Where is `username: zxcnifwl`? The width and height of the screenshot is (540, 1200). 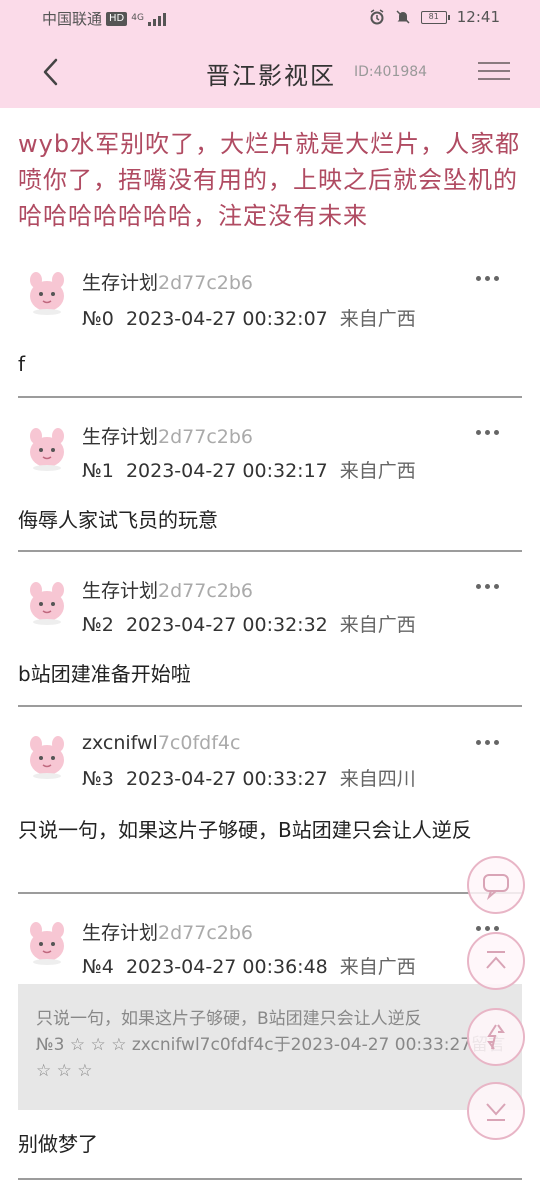 username: zxcnifwl is located at coordinates (120, 743).